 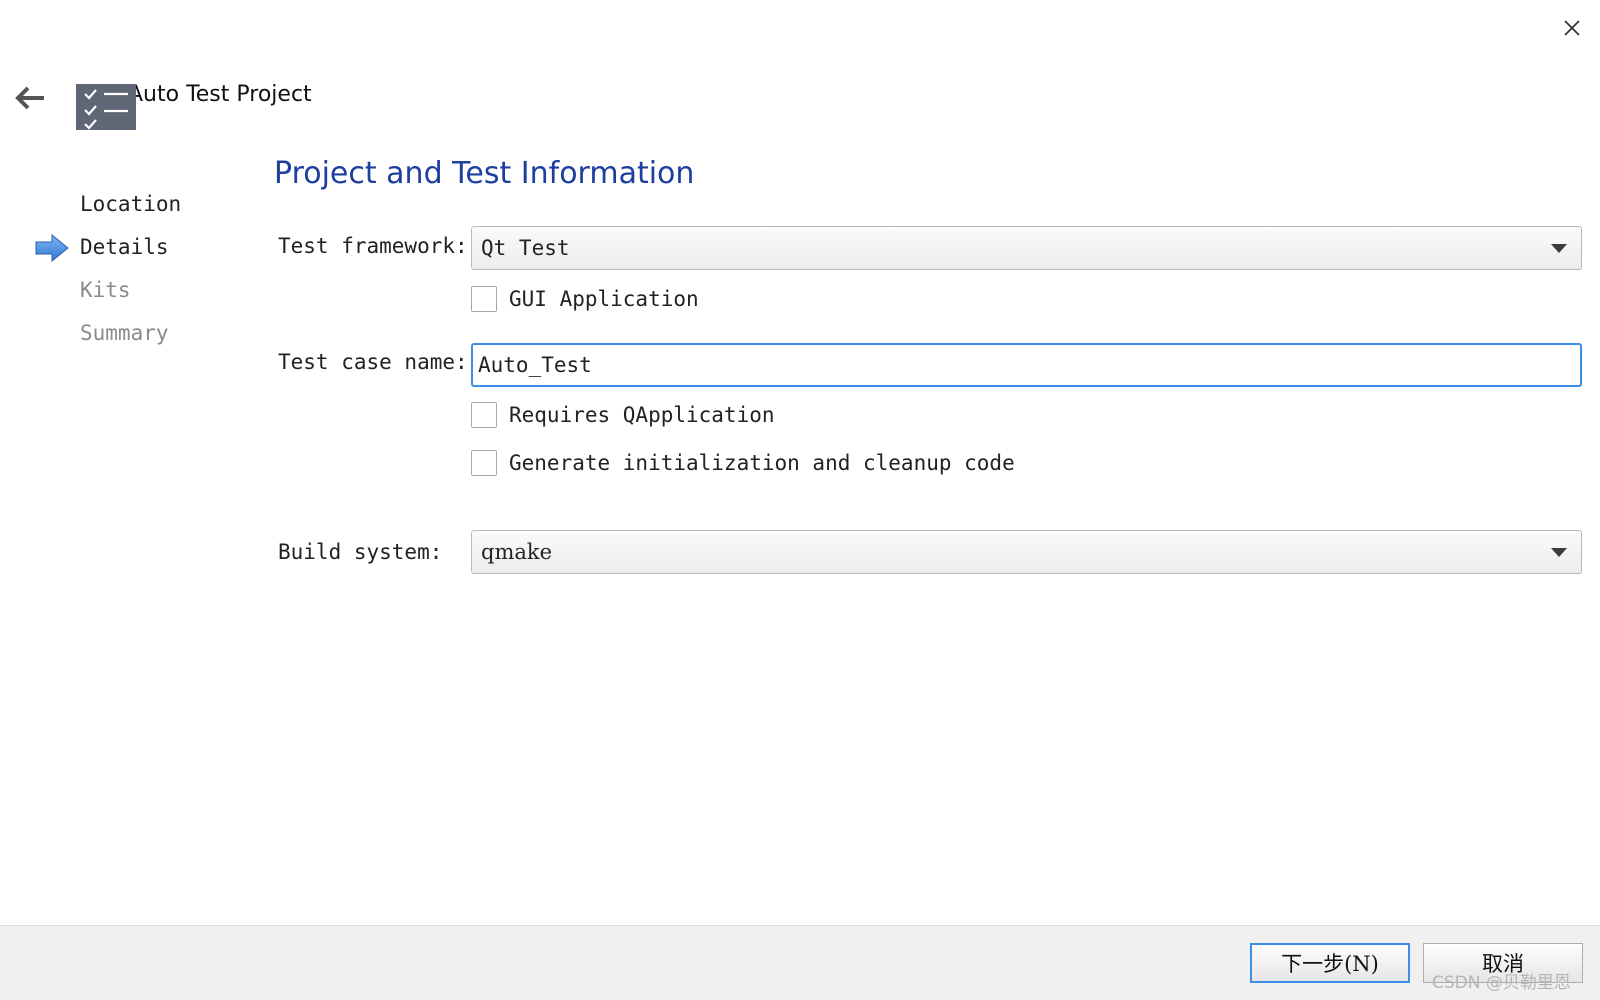 What do you see at coordinates (1330, 963) in the screenshot?
I see `next-button: 下一步(N)` at bounding box center [1330, 963].